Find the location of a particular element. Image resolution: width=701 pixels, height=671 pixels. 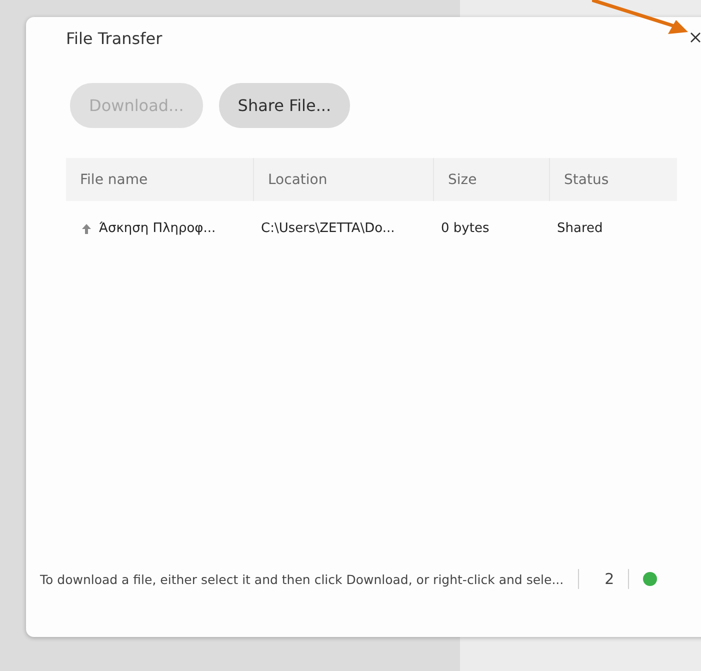

table-cell-text: Shared is located at coordinates (580, 228).